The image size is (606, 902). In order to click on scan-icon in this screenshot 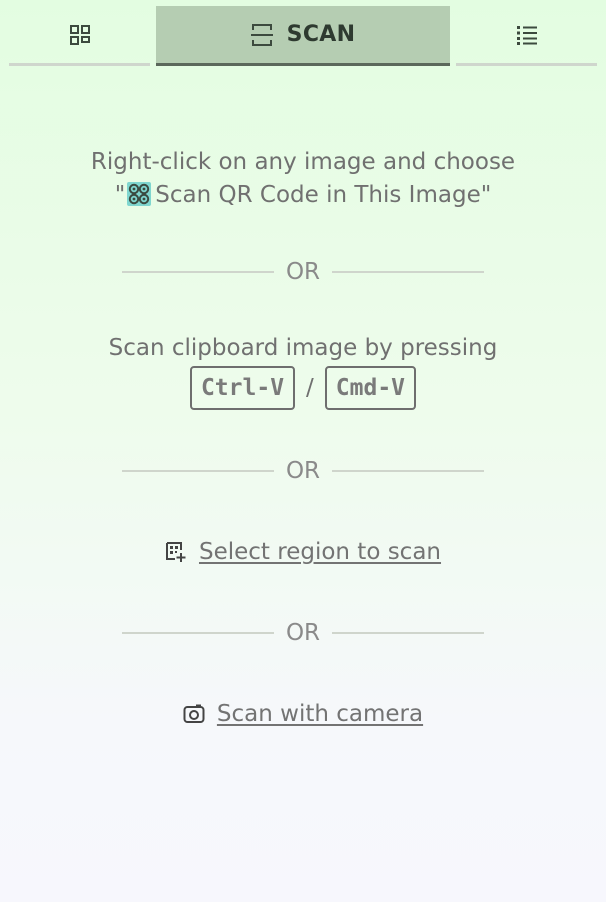, I will do `click(261, 34)`.